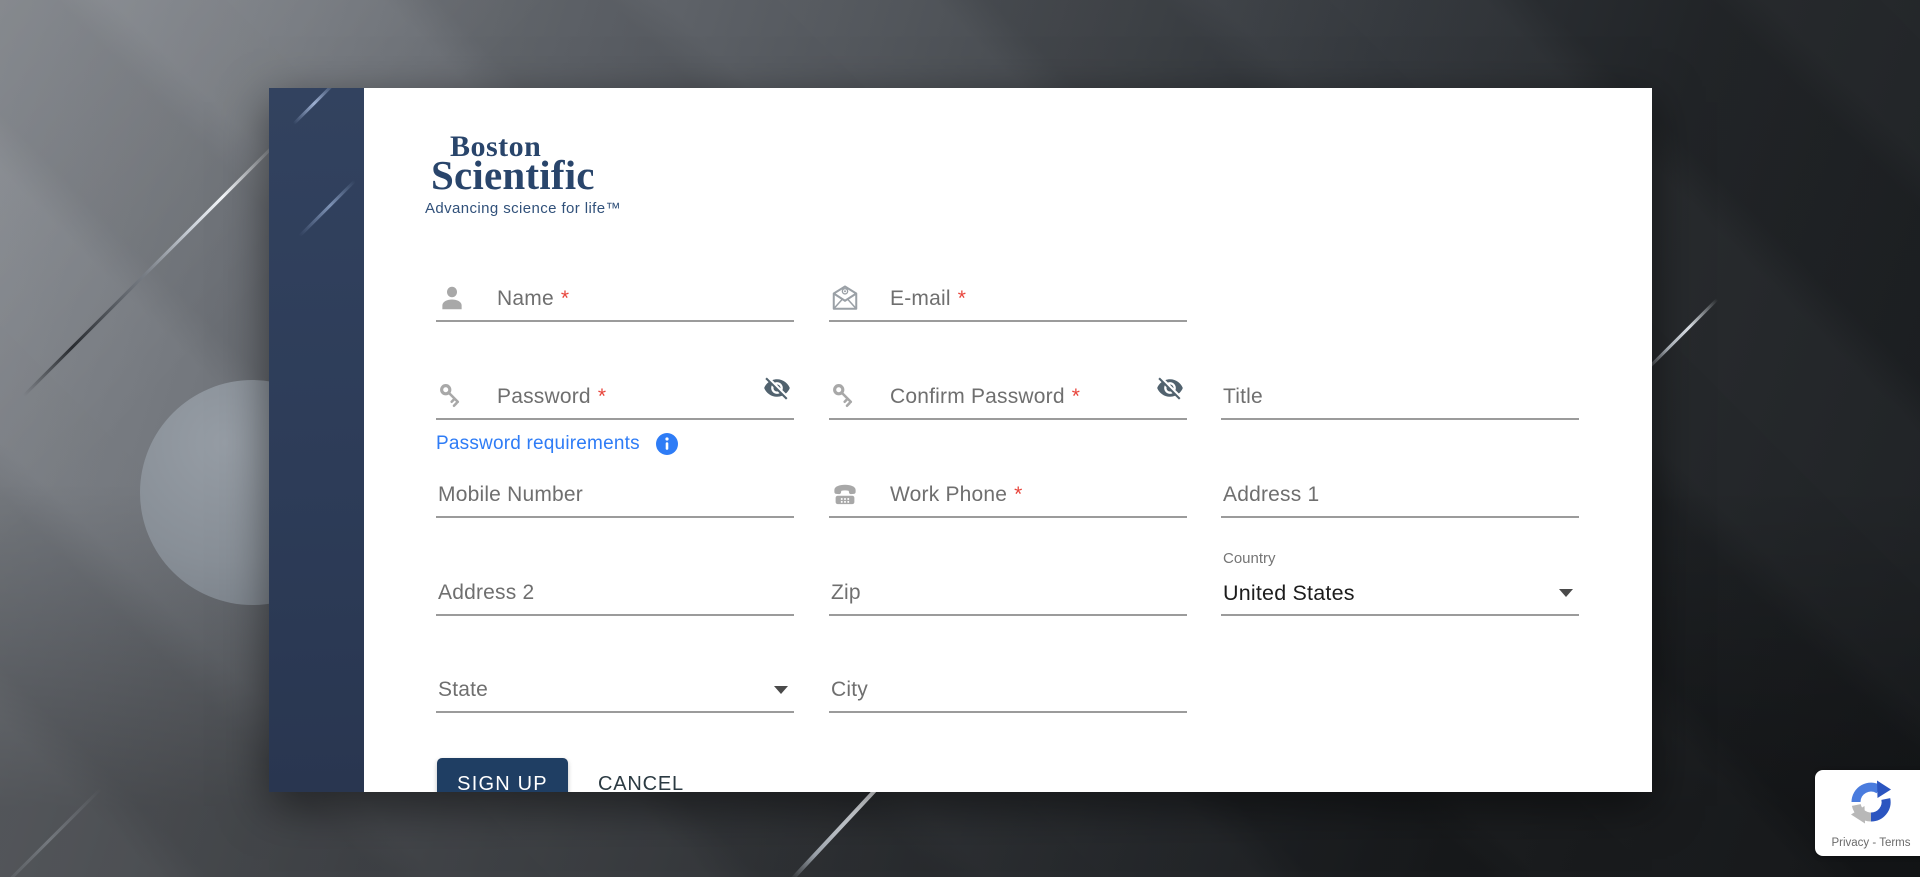  I want to click on address1-label: Address 1, so click(1271, 494).